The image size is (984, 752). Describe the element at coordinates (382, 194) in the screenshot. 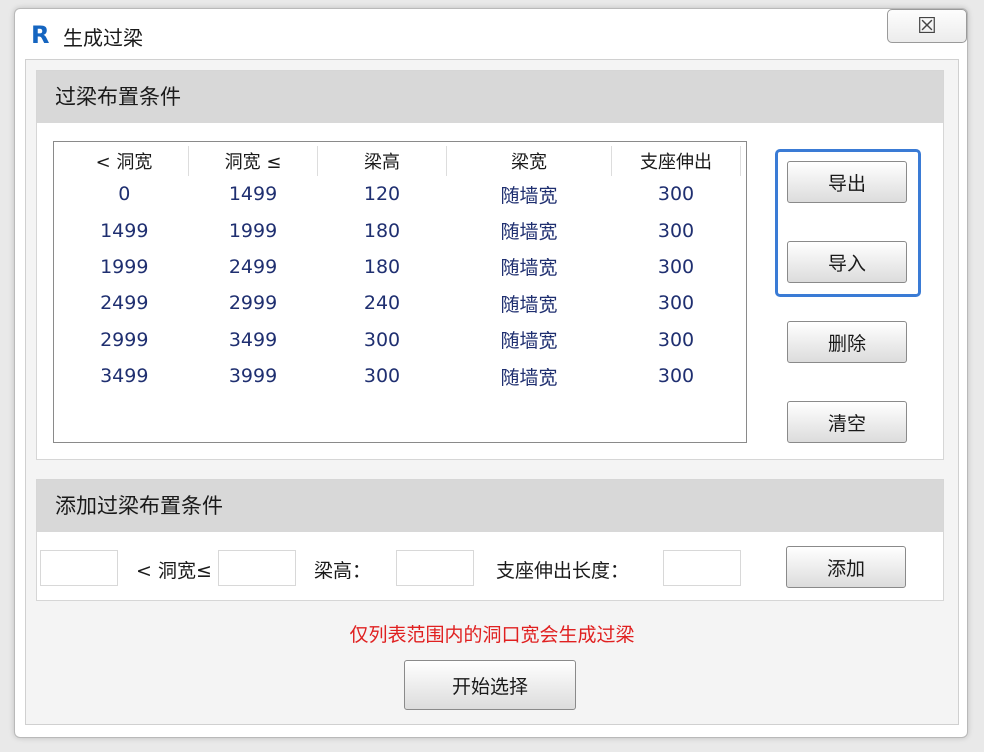

I see `cell-beam-height: 120` at that location.